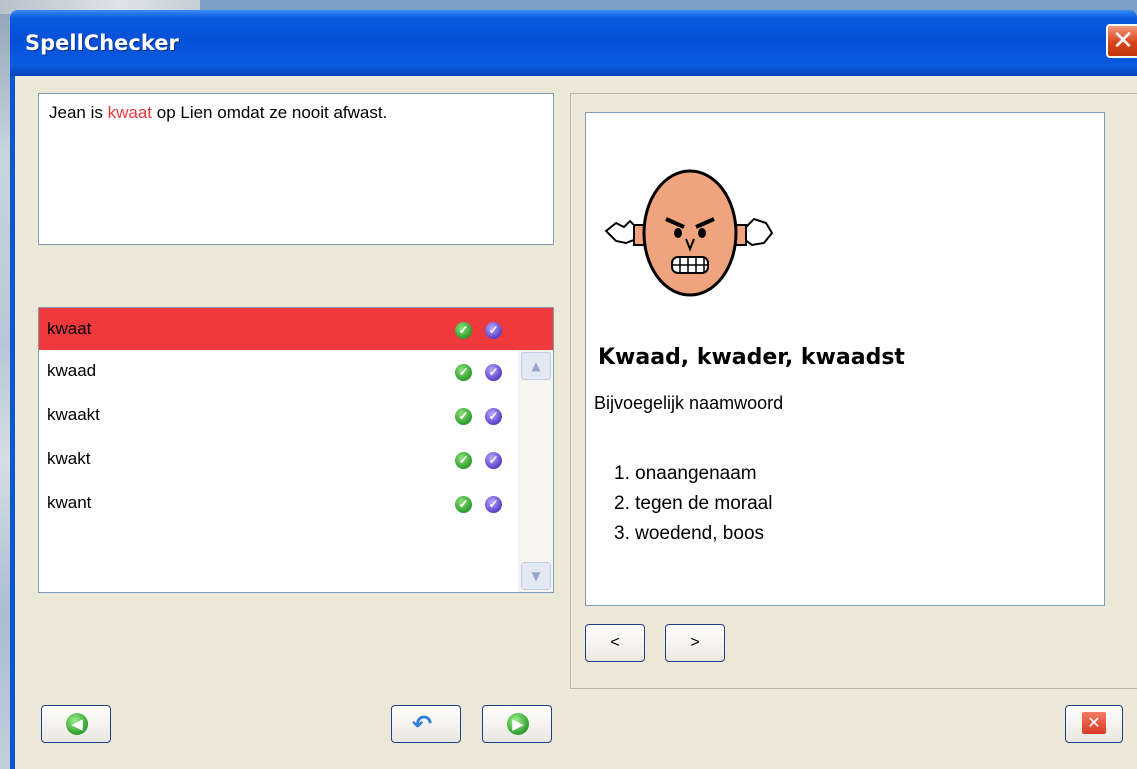 The image size is (1137, 769). What do you see at coordinates (689, 233) in the screenshot?
I see `angry-face-icon` at bounding box center [689, 233].